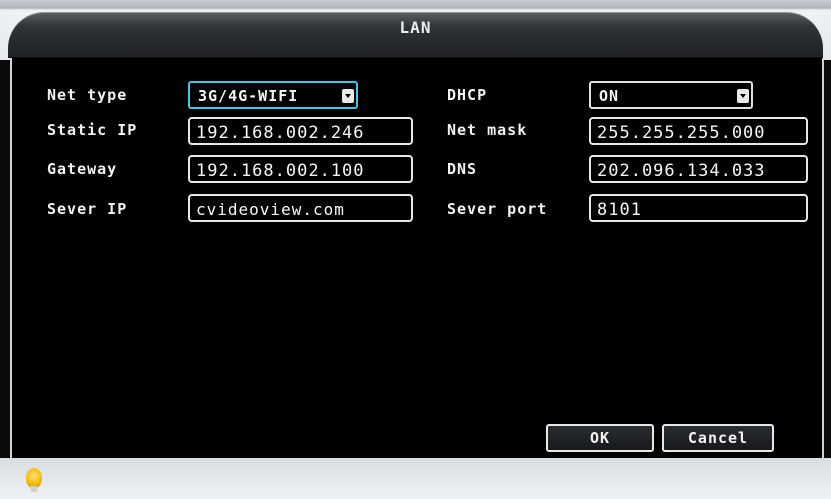 Image resolution: width=831 pixels, height=499 pixels. What do you see at coordinates (82, 169) in the screenshot?
I see `gateway-label: Gateway` at bounding box center [82, 169].